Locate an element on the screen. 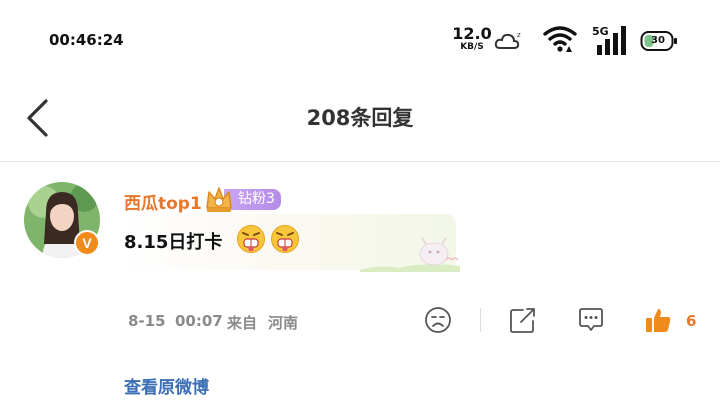 The image size is (720, 414). thumbs-up-icon is located at coordinates (658, 320).